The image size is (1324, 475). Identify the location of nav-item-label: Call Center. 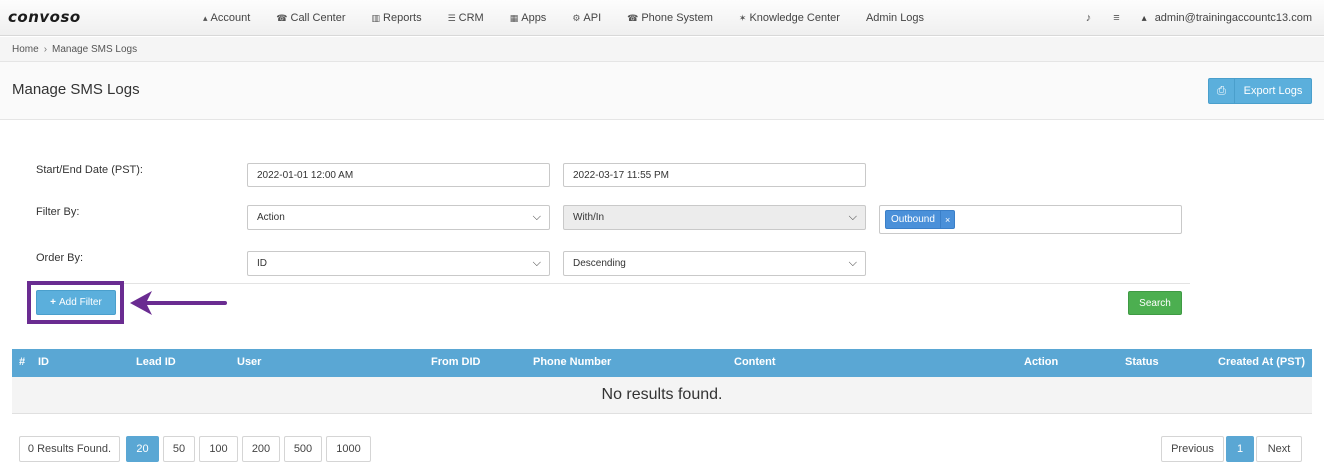
(318, 18).